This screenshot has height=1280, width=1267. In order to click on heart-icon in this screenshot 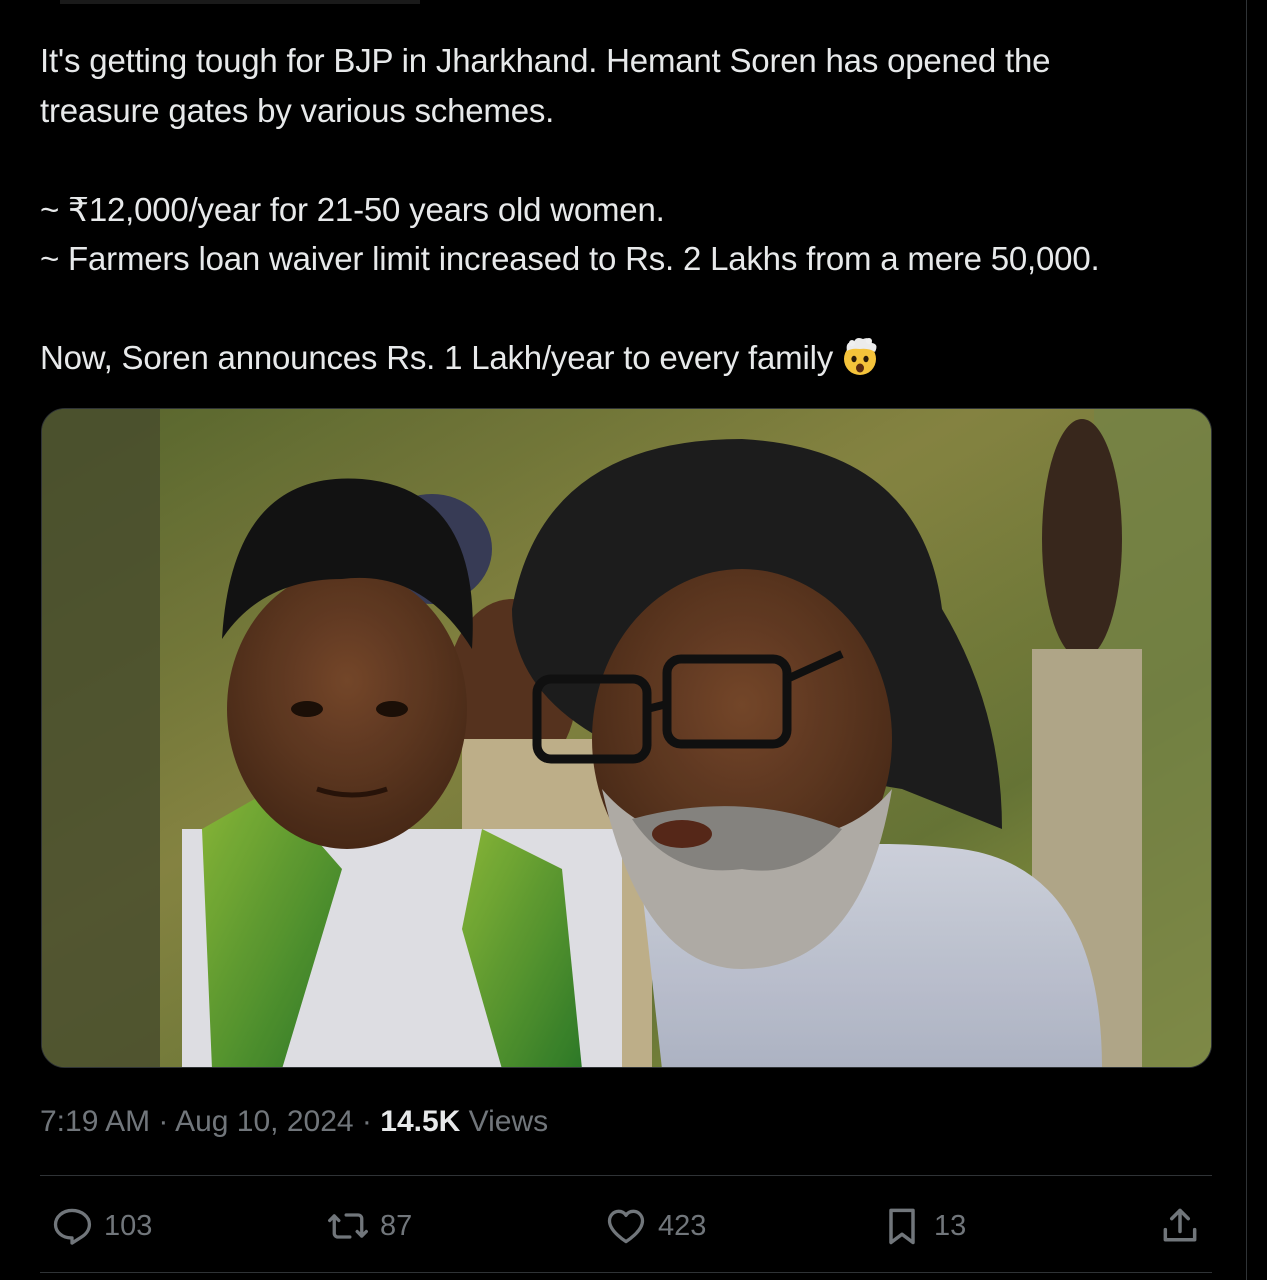, I will do `click(626, 1226)`.